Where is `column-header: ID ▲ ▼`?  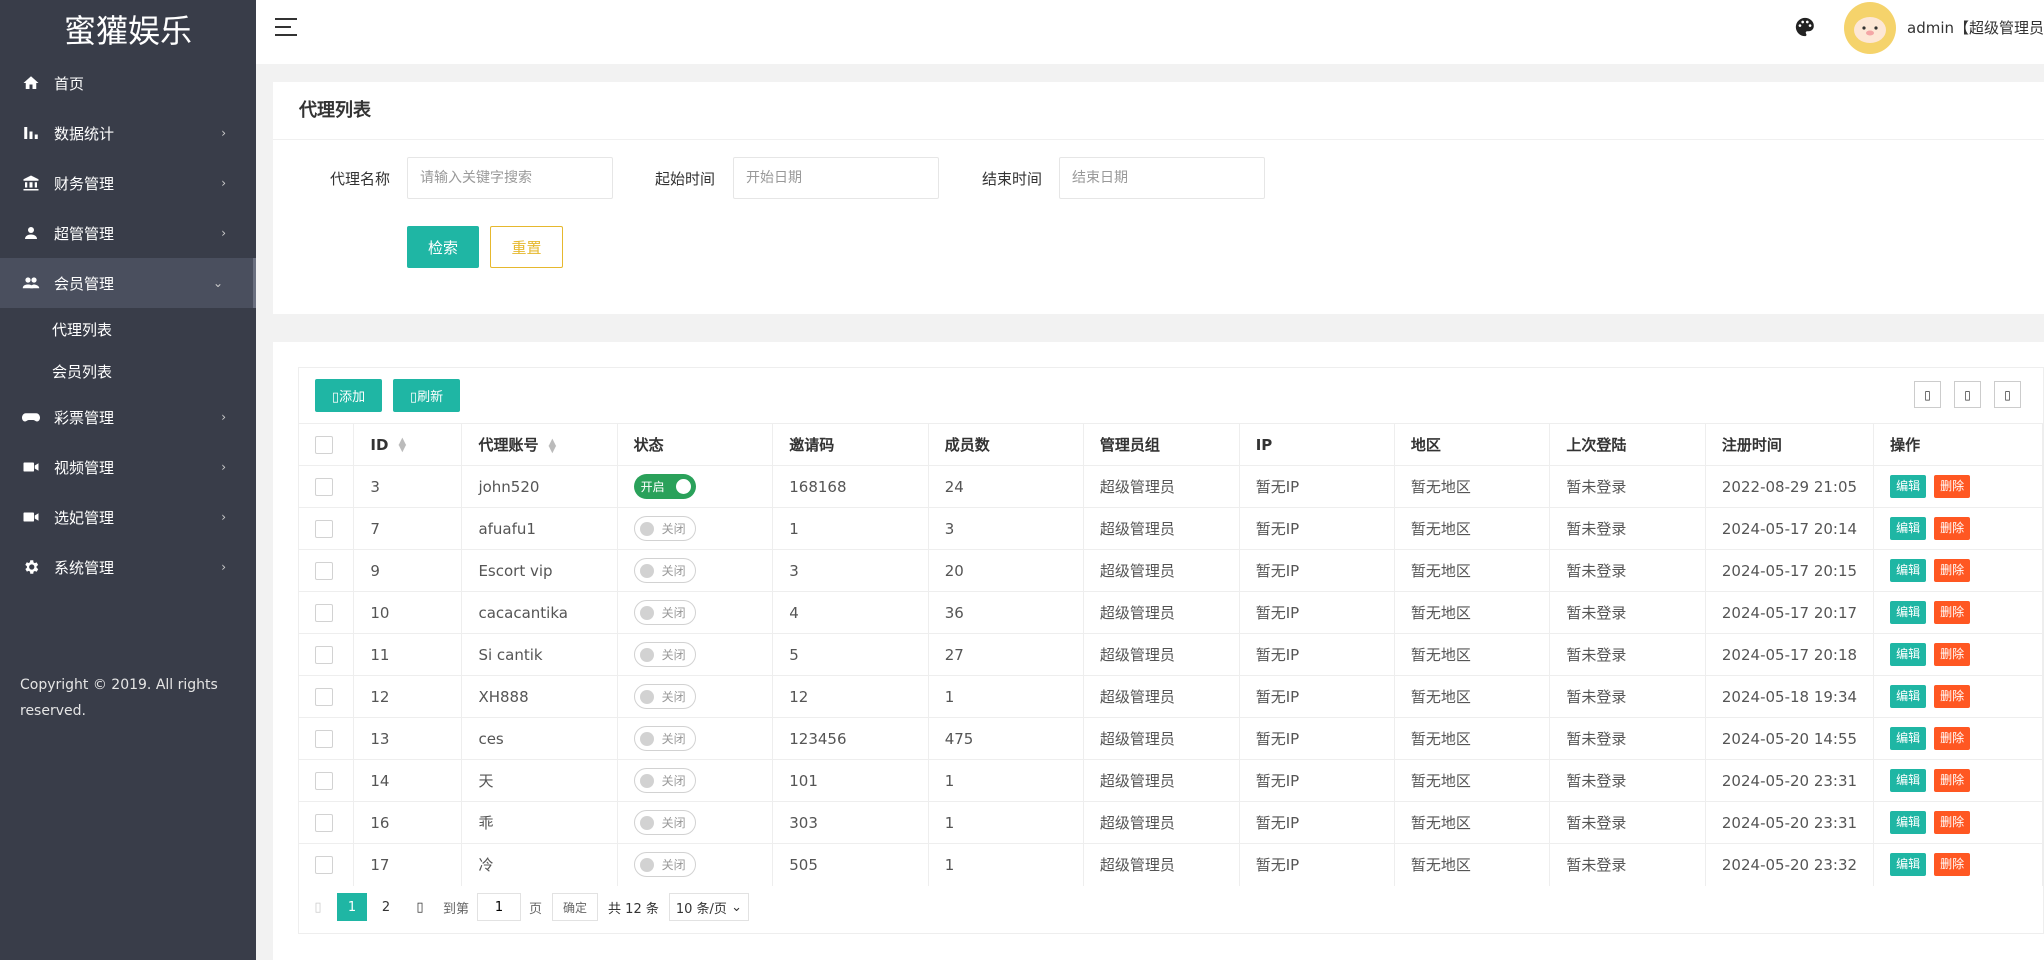 column-header: ID ▲ ▼ is located at coordinates (408, 444).